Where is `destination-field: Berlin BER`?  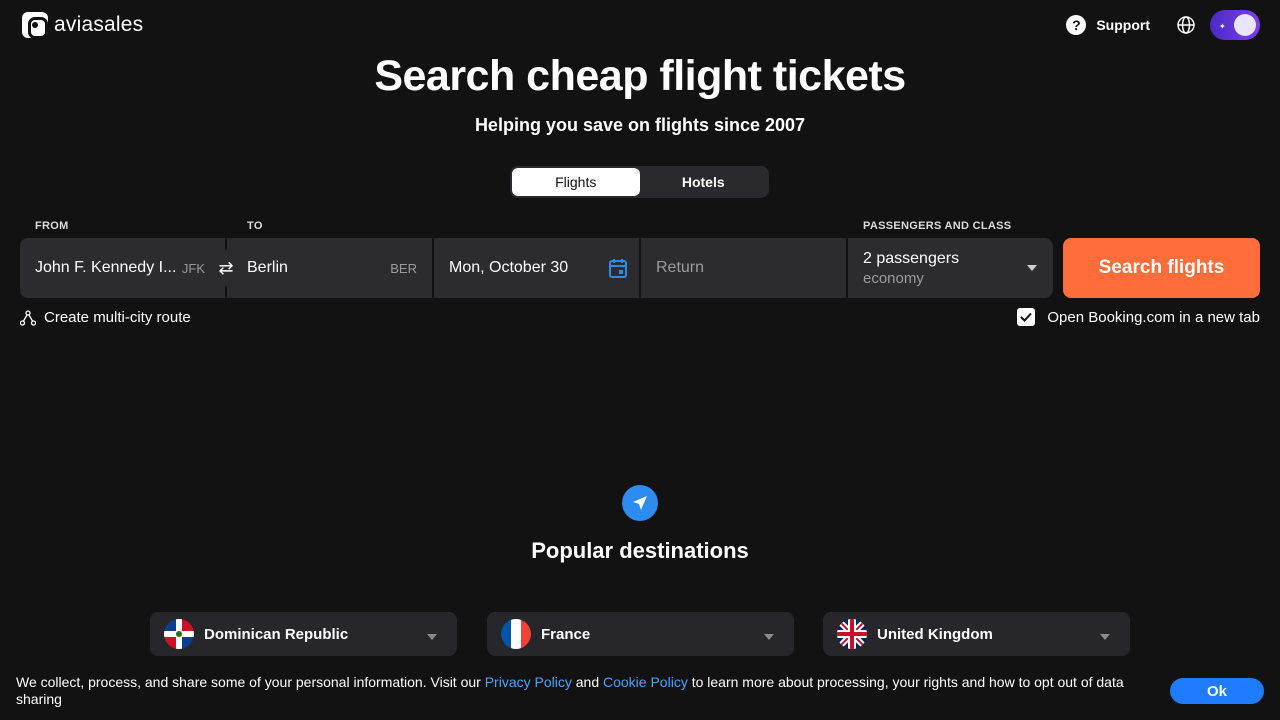
destination-field: Berlin BER is located at coordinates (329, 268).